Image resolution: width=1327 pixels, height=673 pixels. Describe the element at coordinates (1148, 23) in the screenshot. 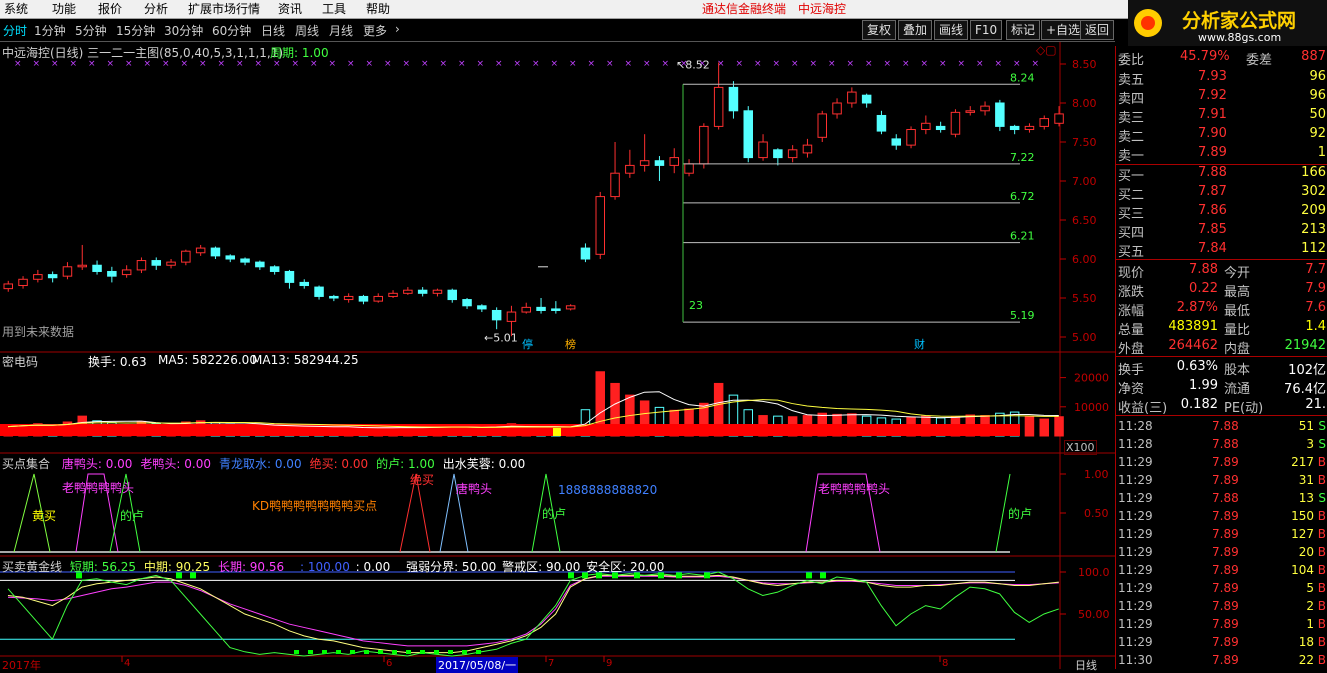

I see `logo-mark-inner-icon` at that location.